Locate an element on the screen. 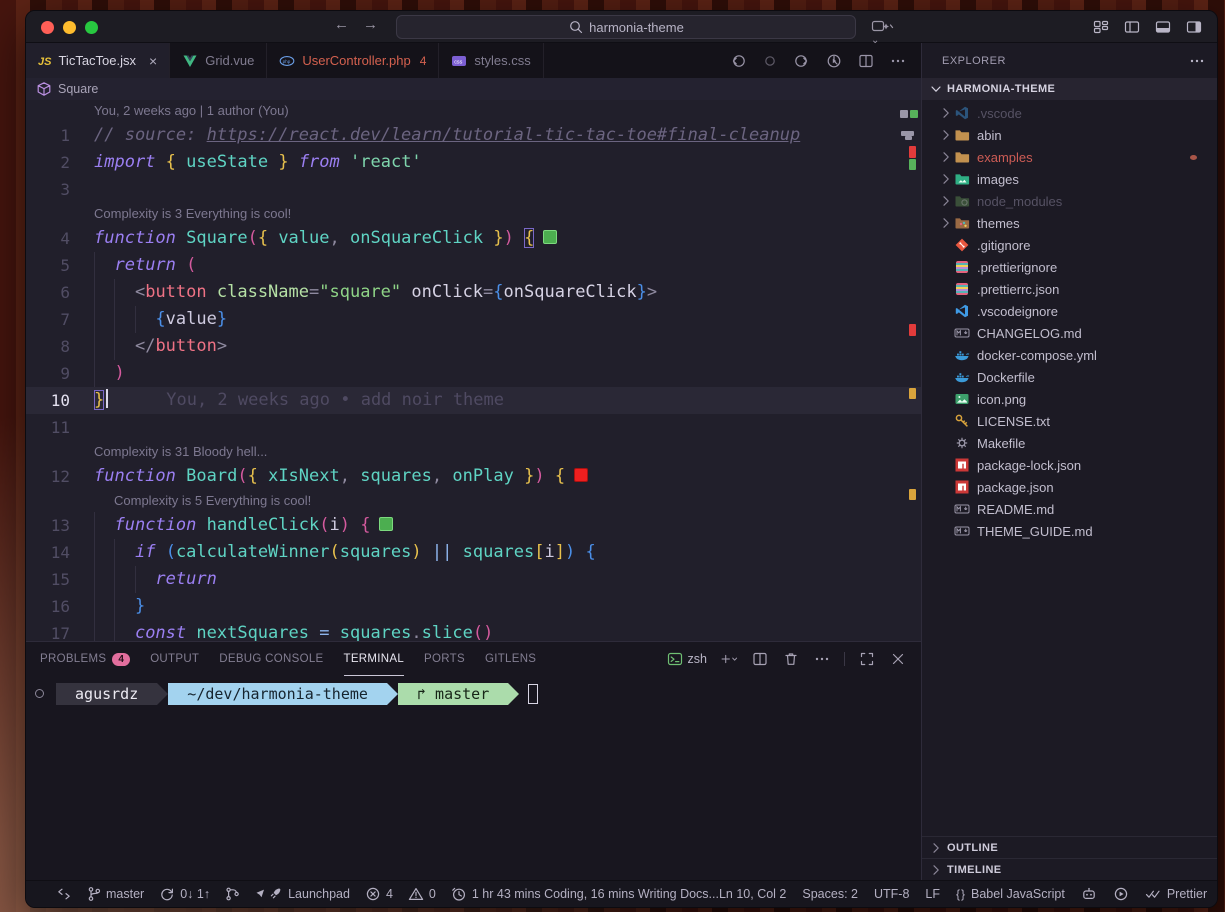 The image size is (1225, 912). timeline-section: TIMELINE is located at coordinates (1069, 869).